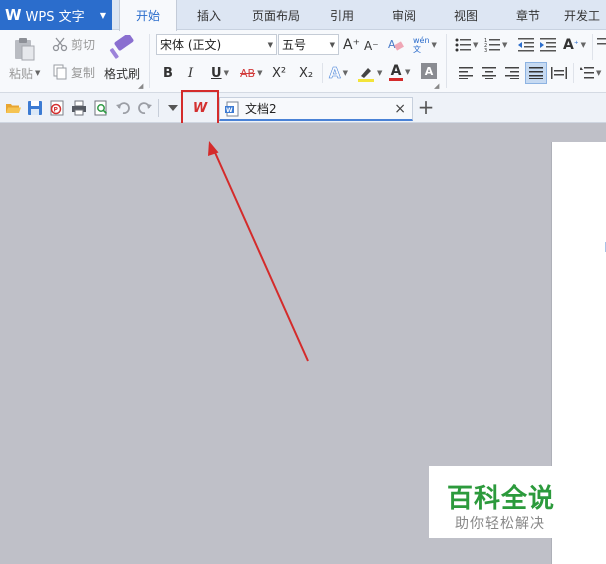  Describe the element at coordinates (585, 15) in the screenshot. I see `tab-developer: 开发工` at that location.